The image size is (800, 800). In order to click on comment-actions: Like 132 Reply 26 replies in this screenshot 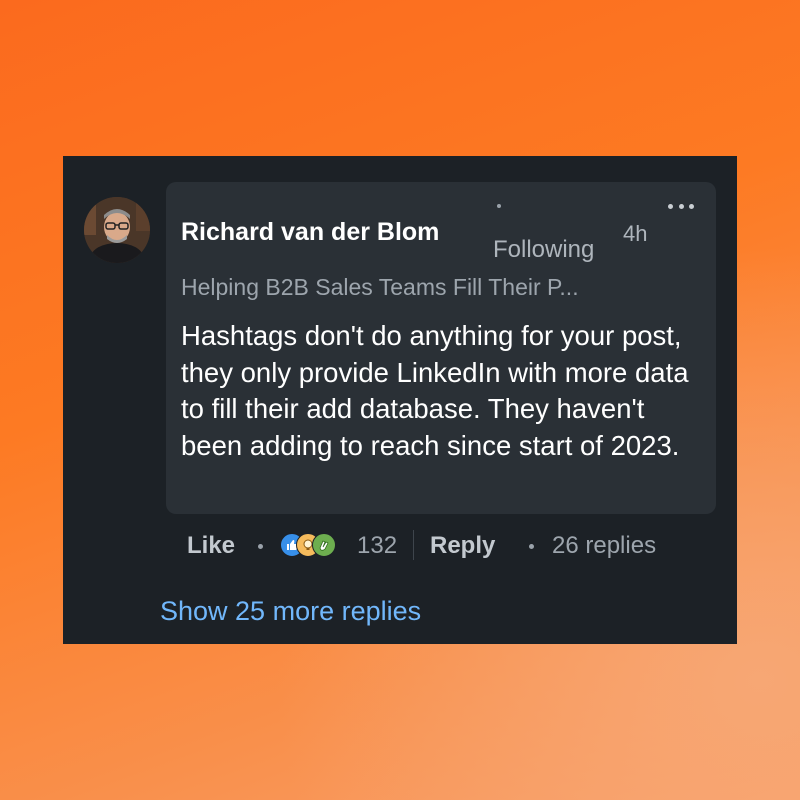, I will do `click(400, 546)`.